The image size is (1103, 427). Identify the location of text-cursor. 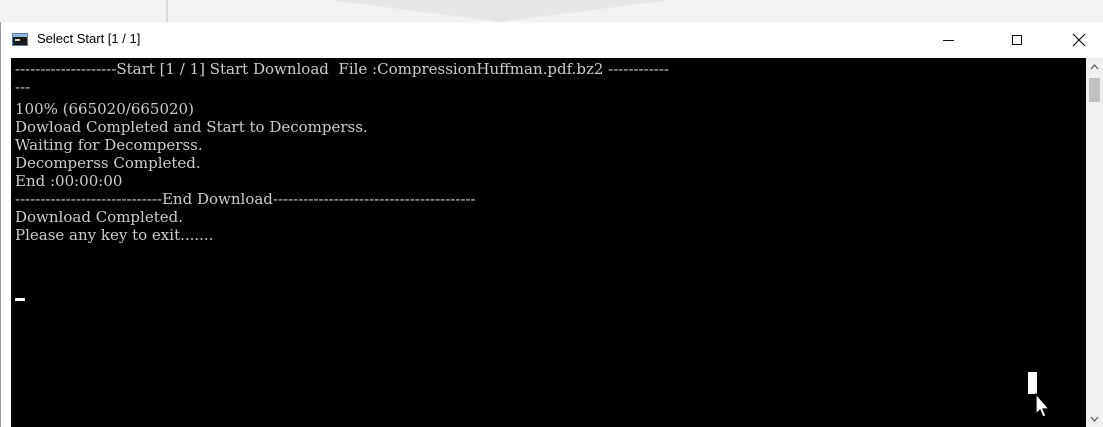
(20, 299).